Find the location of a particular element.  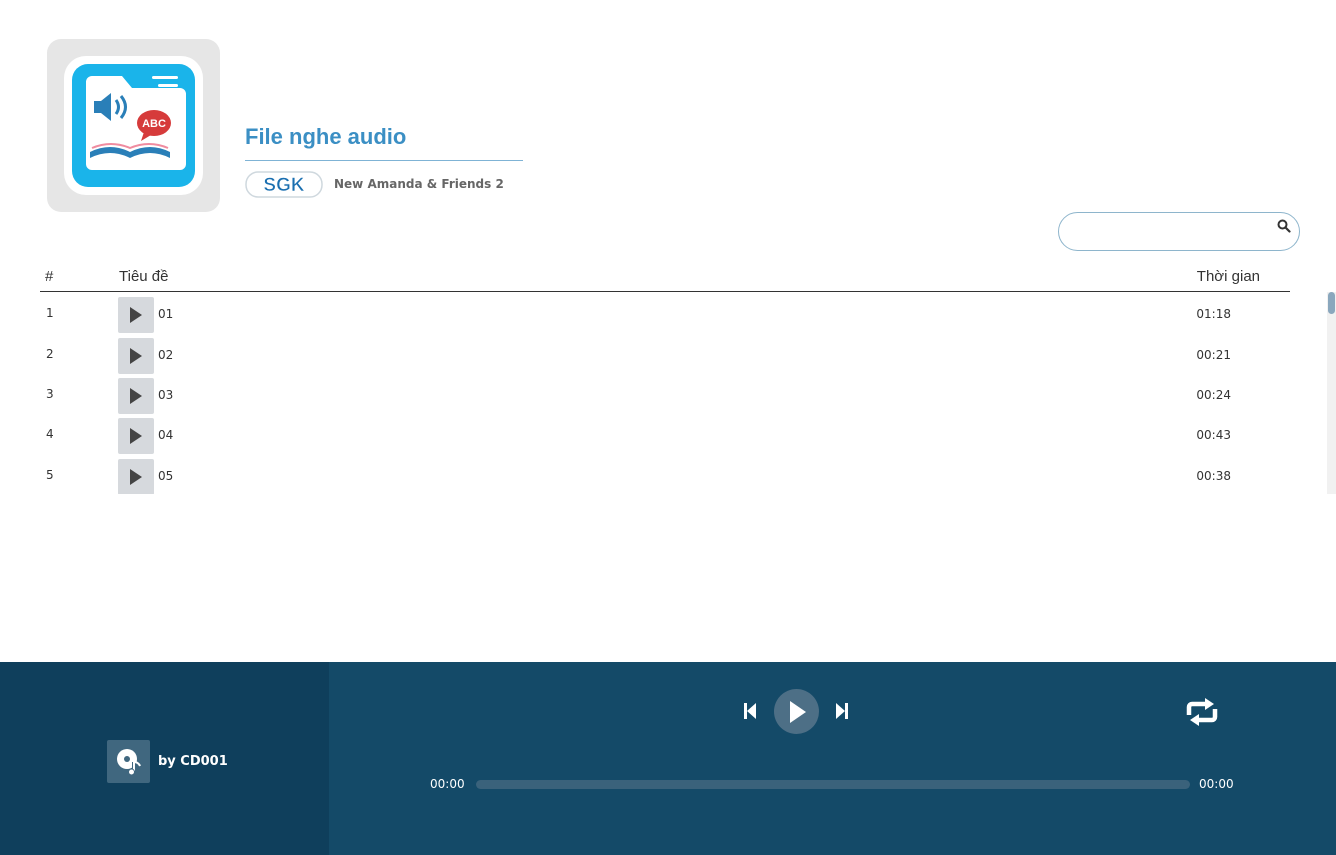

book-name: New Amanda & Friends 2 is located at coordinates (419, 184).